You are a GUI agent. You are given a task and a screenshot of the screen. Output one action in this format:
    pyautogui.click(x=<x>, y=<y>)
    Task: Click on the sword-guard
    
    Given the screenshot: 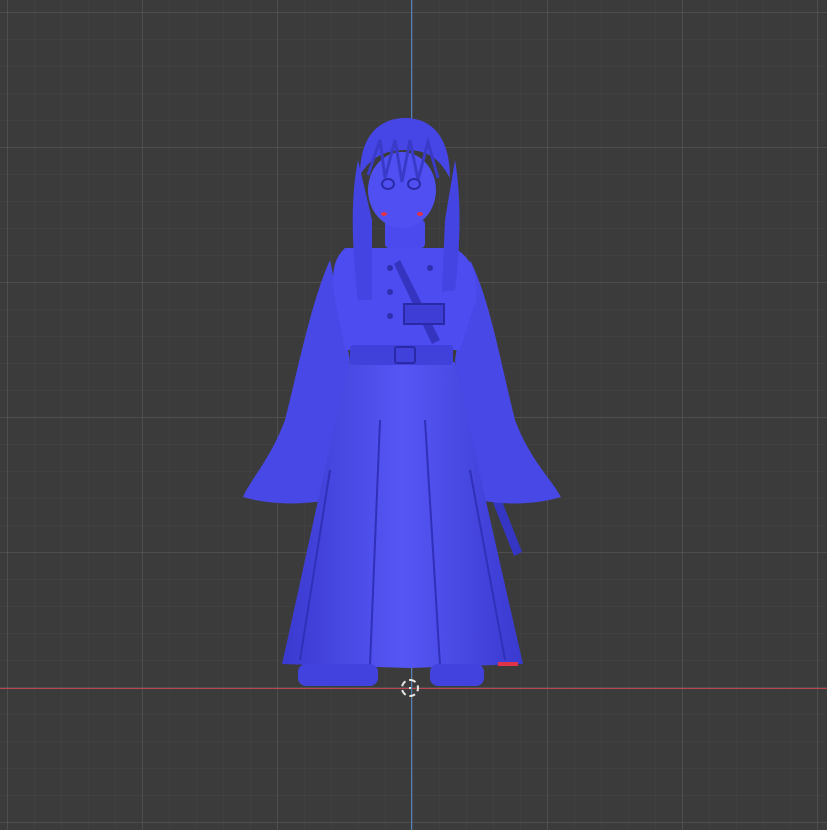 What is the action you would take?
    pyautogui.click(x=424, y=314)
    